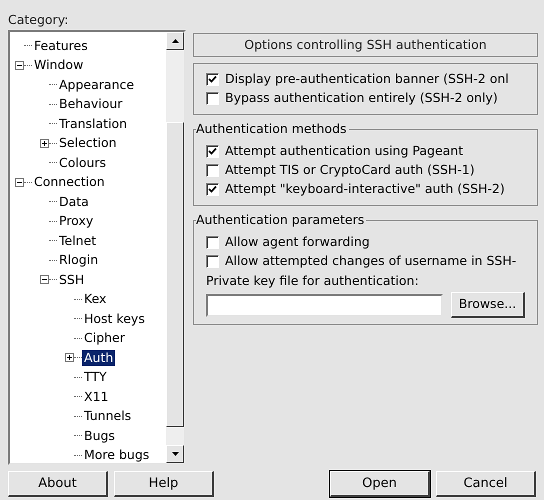 The image size is (544, 500). What do you see at coordinates (324, 305) in the screenshot?
I see `input-field` at bounding box center [324, 305].